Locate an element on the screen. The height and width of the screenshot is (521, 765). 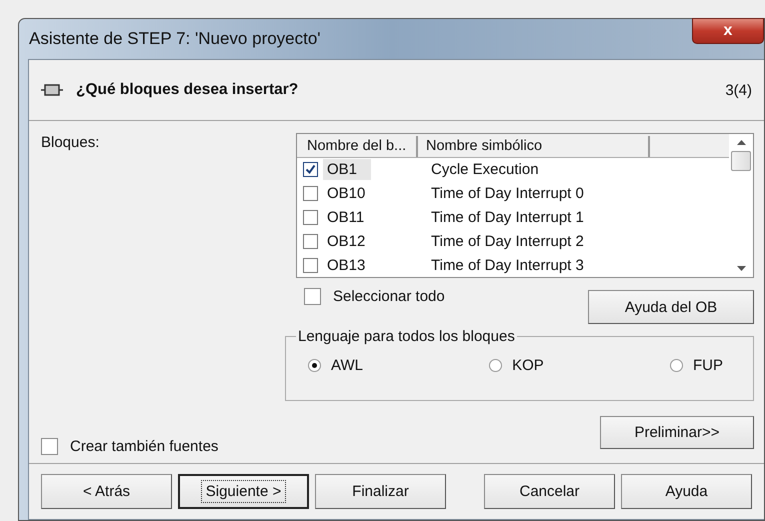
ob-help-button: Ayuda del OB is located at coordinates (671, 307).